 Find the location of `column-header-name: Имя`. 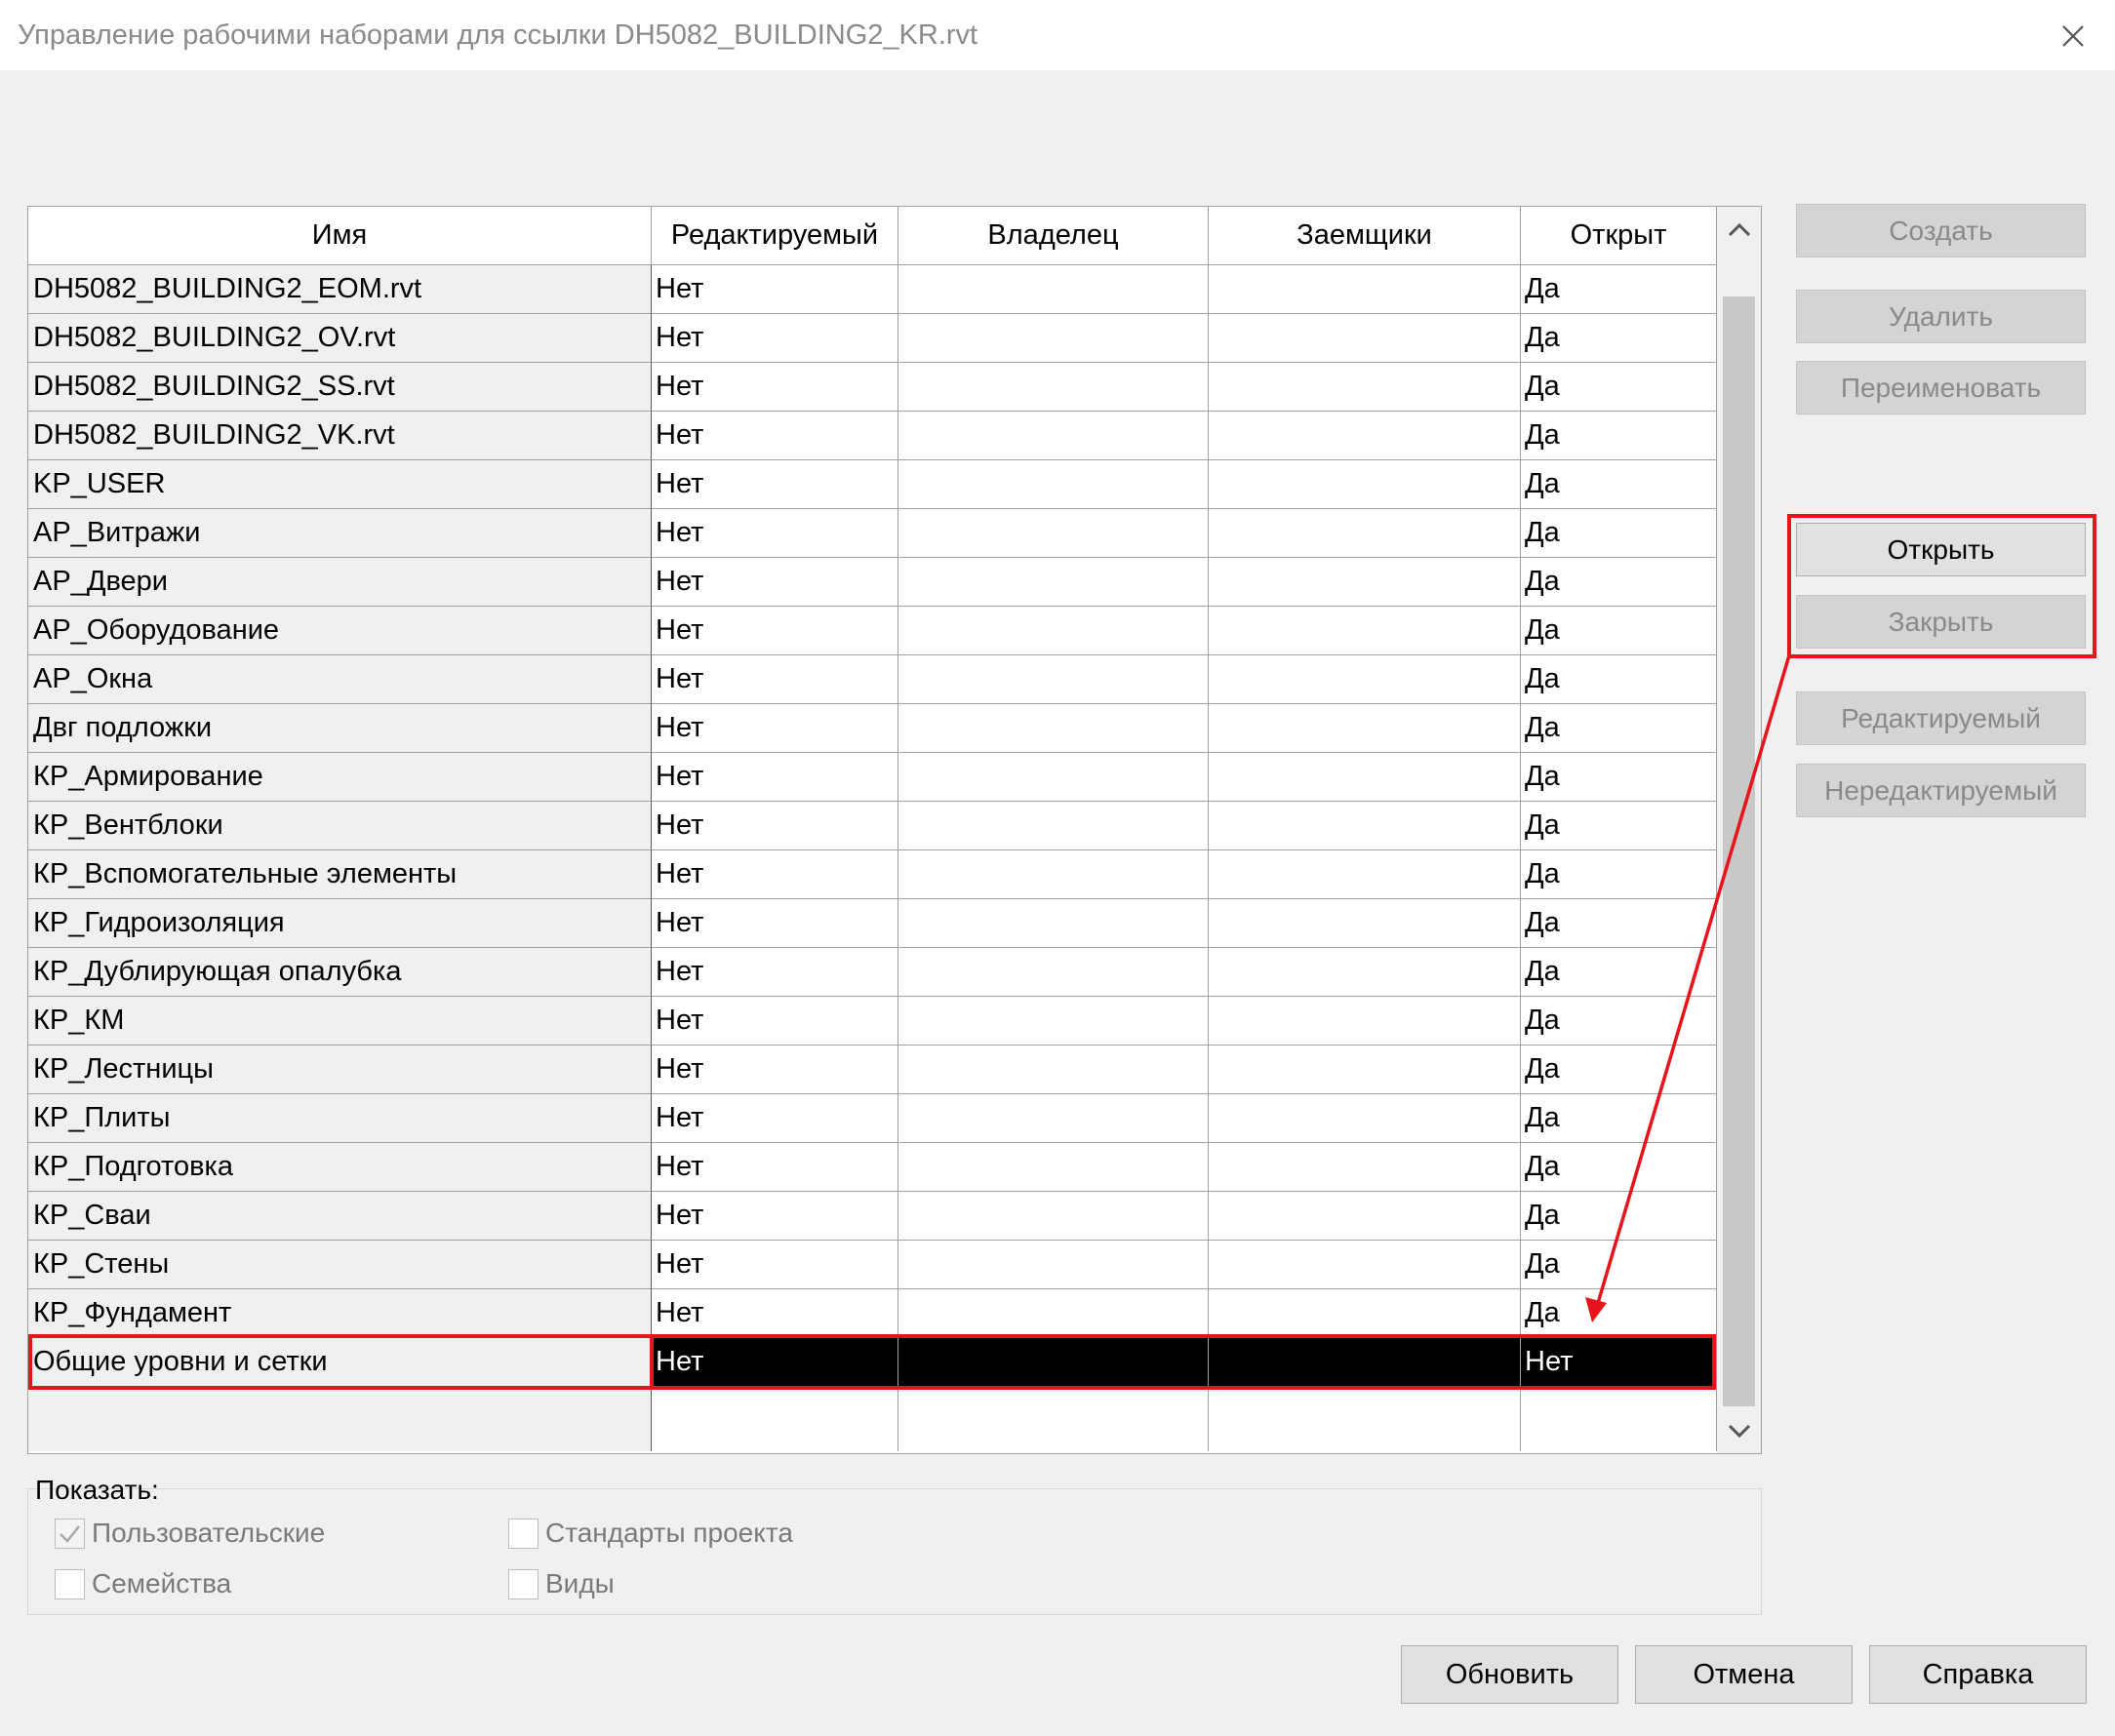

column-header-name: Имя is located at coordinates (340, 236).